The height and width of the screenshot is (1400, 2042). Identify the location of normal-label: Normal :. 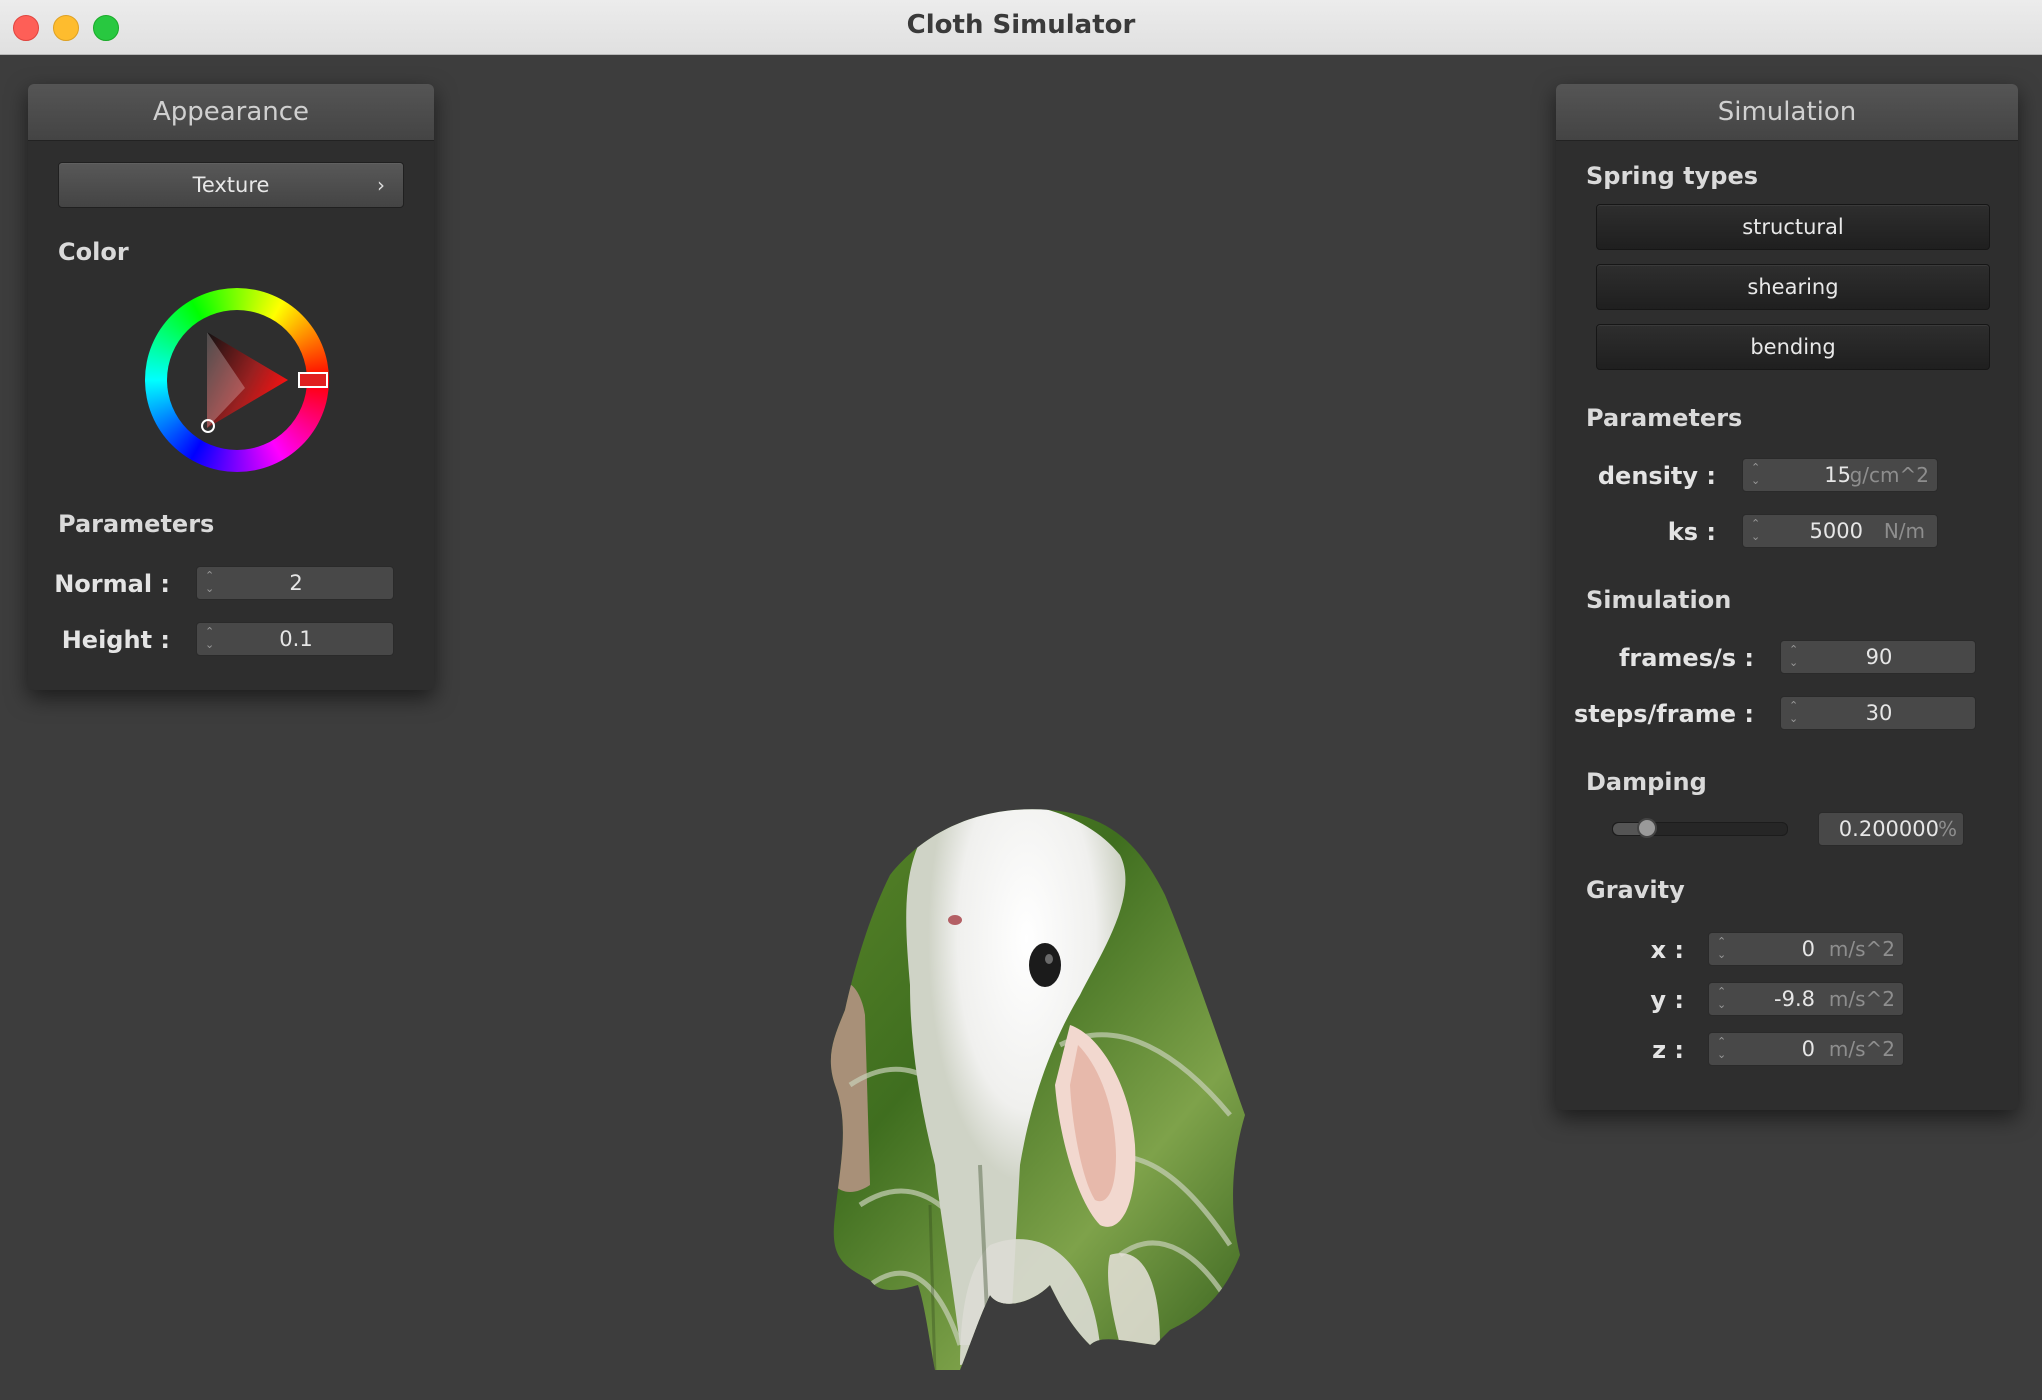
(112, 584).